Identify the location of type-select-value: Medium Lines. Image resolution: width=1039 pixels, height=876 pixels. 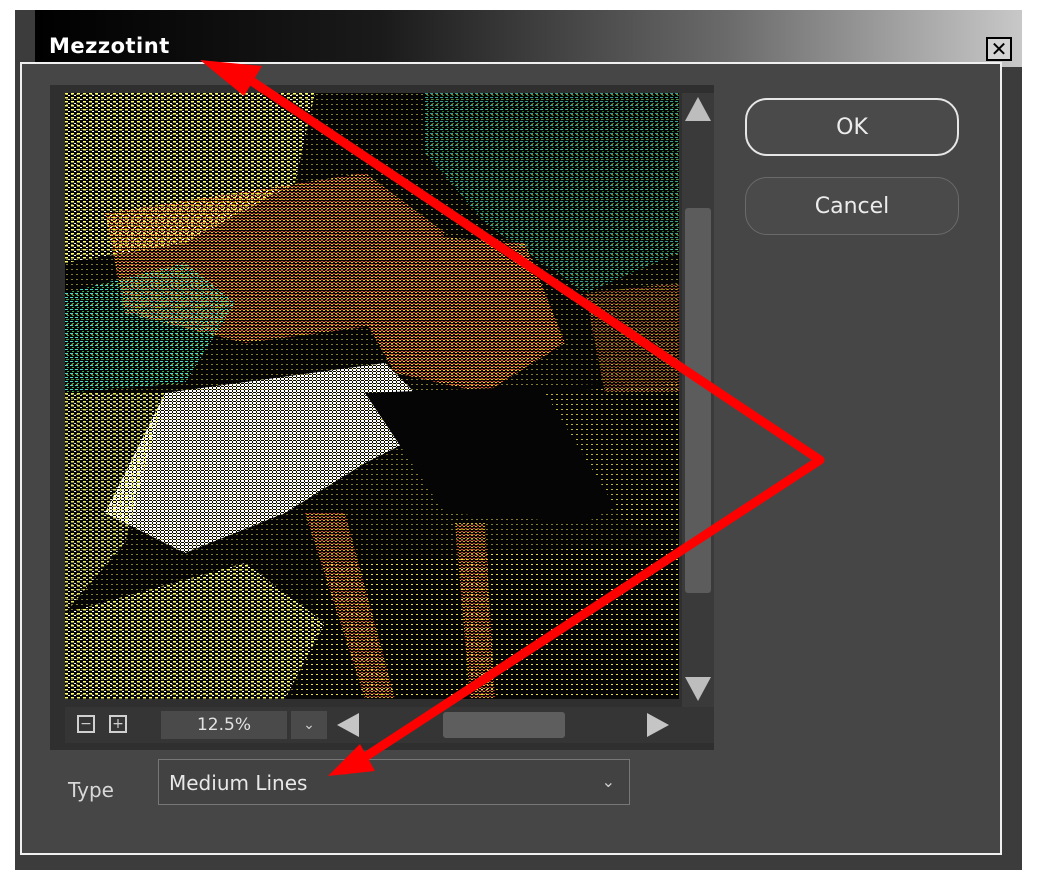
(238, 783).